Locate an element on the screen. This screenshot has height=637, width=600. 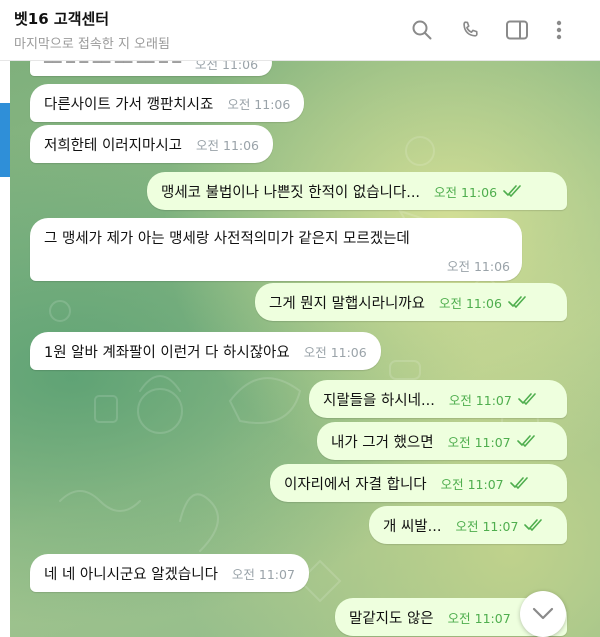
active-chat-indicator is located at coordinates (5, 140).